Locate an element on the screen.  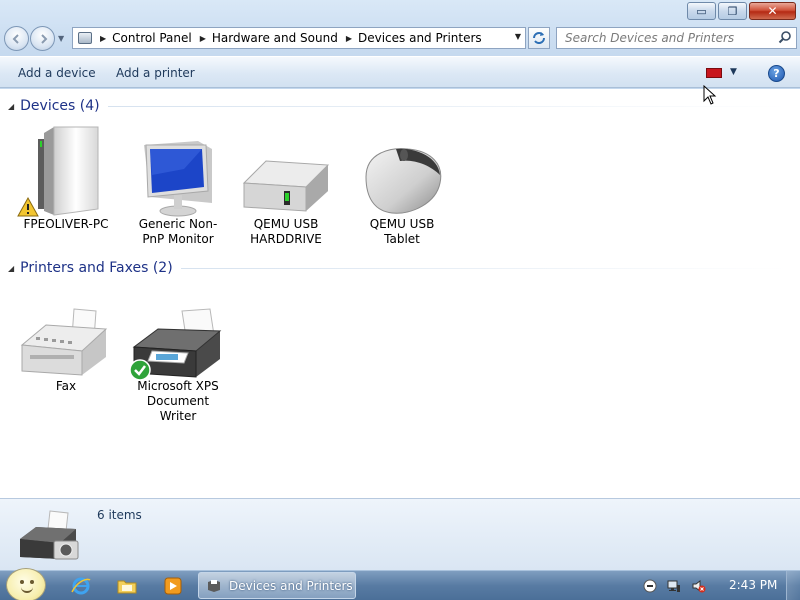
printer-label: Fax is located at coordinates (66, 386).